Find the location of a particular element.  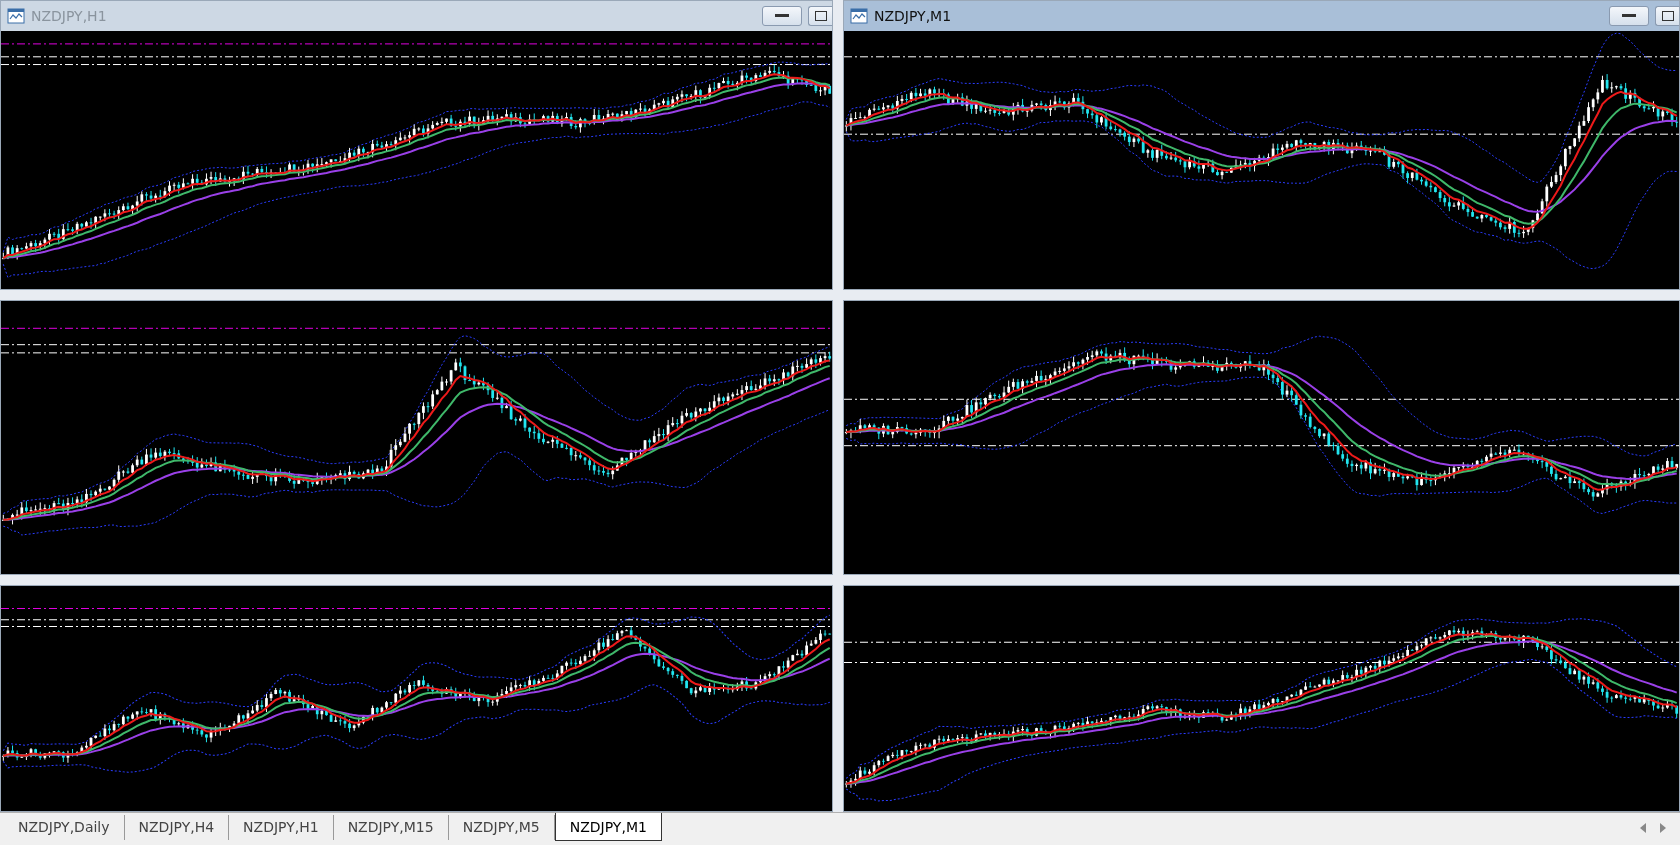

scroll-right-icon is located at coordinates (1663, 828).